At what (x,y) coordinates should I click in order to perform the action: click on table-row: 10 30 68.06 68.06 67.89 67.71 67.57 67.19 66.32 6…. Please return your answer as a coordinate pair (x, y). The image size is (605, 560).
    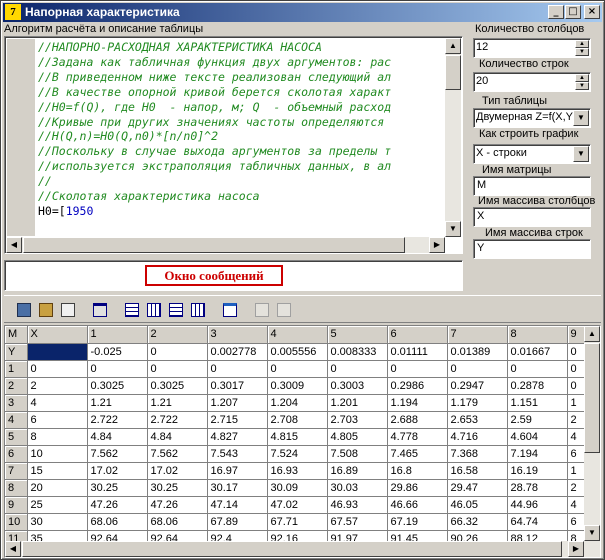
    Looking at the image, I should click on (296, 522).